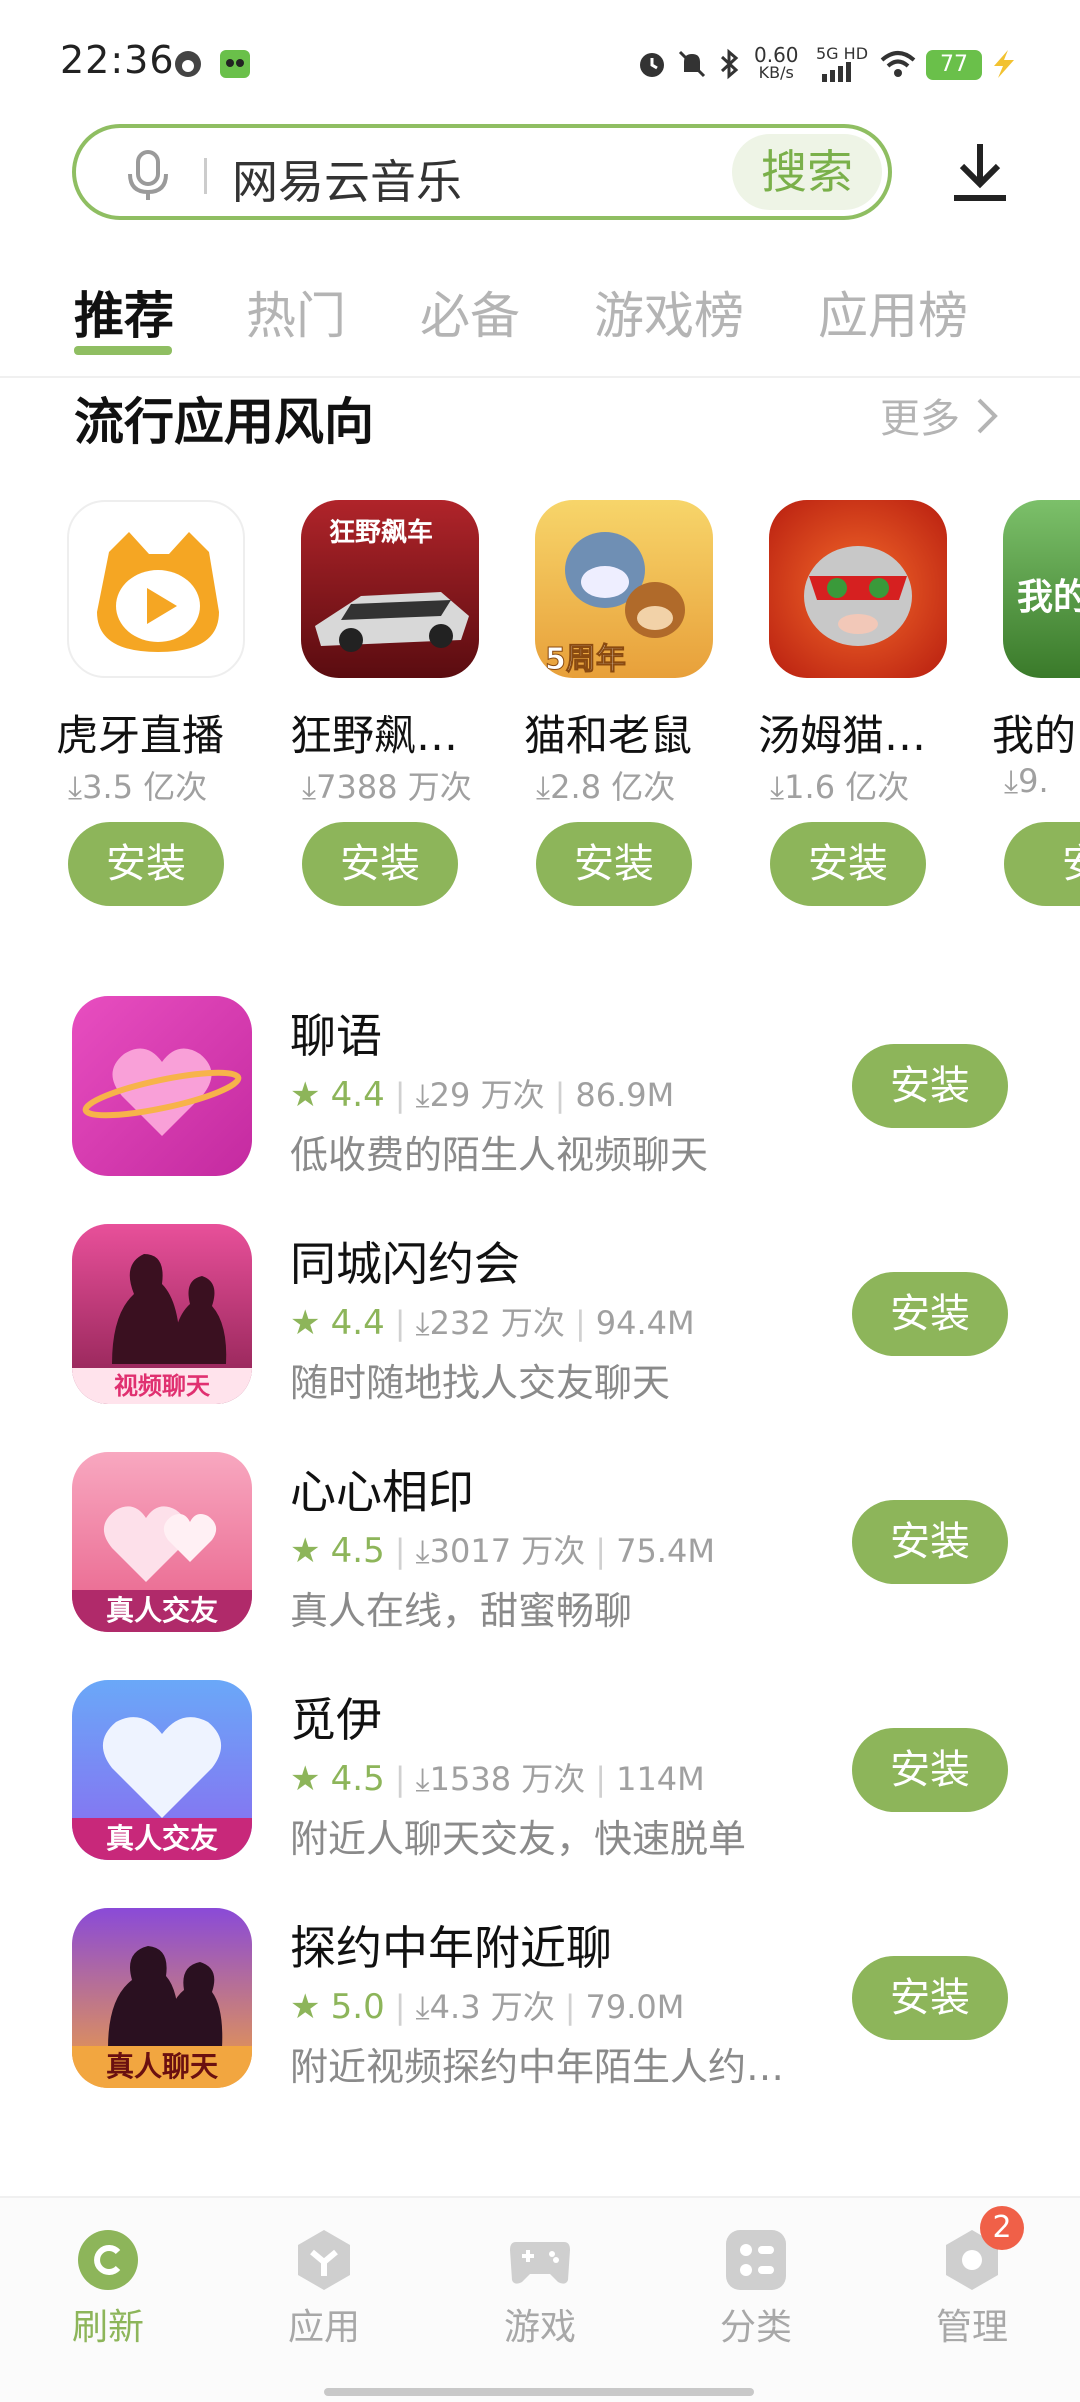  Describe the element at coordinates (390, 710) in the screenshot. I see `featured-app-card: 狂野飙车 狂野飙… ⤓7388 万次 安装` at that location.